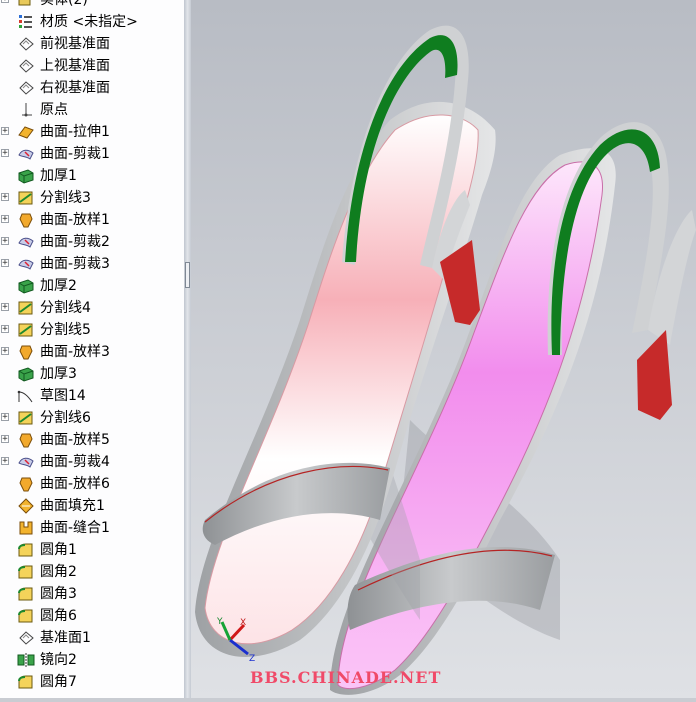 This screenshot has width=696, height=702. Describe the element at coordinates (26, 132) in the screenshot. I see `surface-extrude-icon` at that location.